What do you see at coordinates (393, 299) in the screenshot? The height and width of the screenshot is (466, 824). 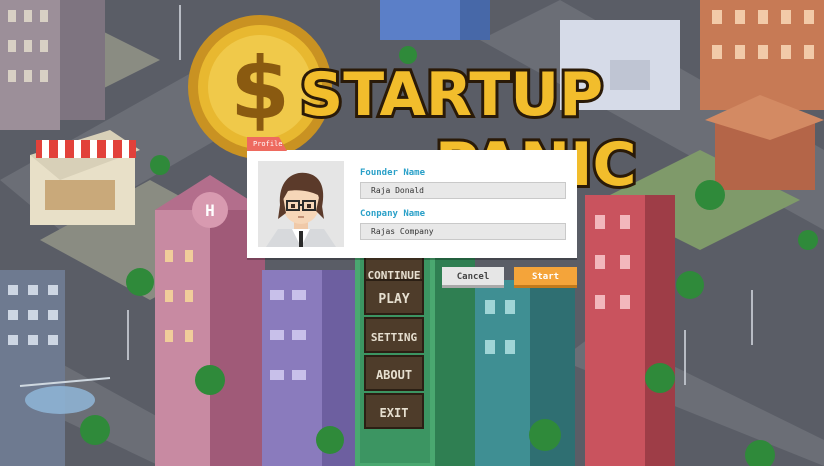 I see `menu-label-play: PLAY` at bounding box center [393, 299].